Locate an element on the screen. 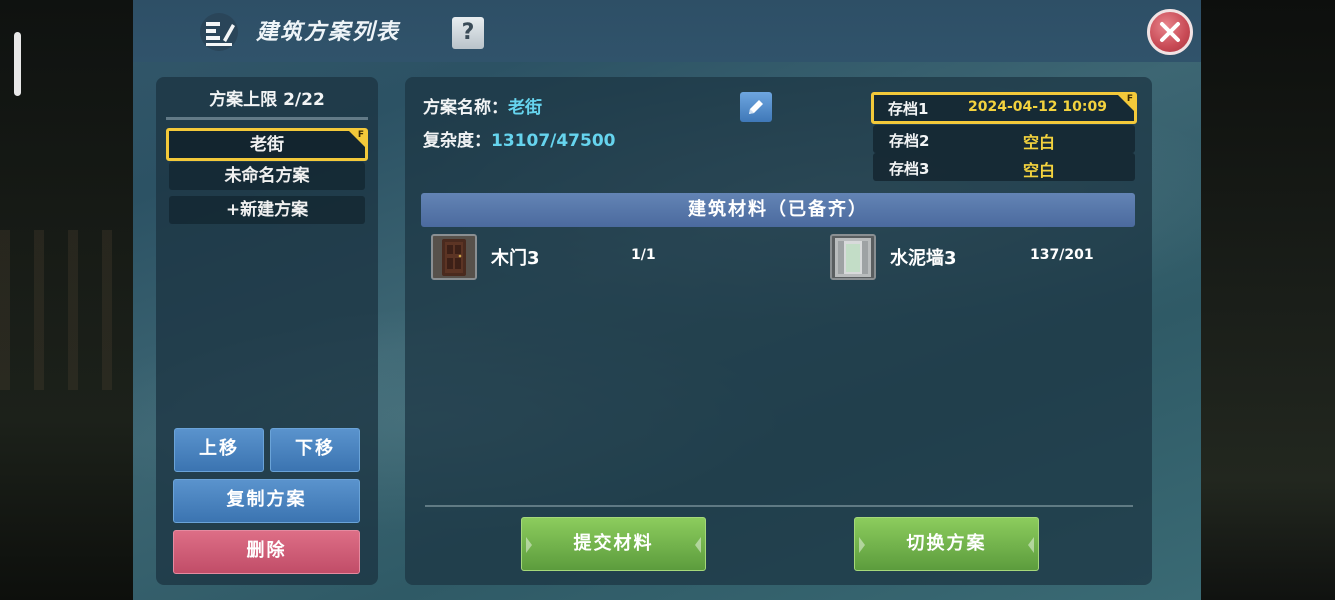 This screenshot has width=1335, height=600. save-slot-label: 存档1 is located at coordinates (908, 109).